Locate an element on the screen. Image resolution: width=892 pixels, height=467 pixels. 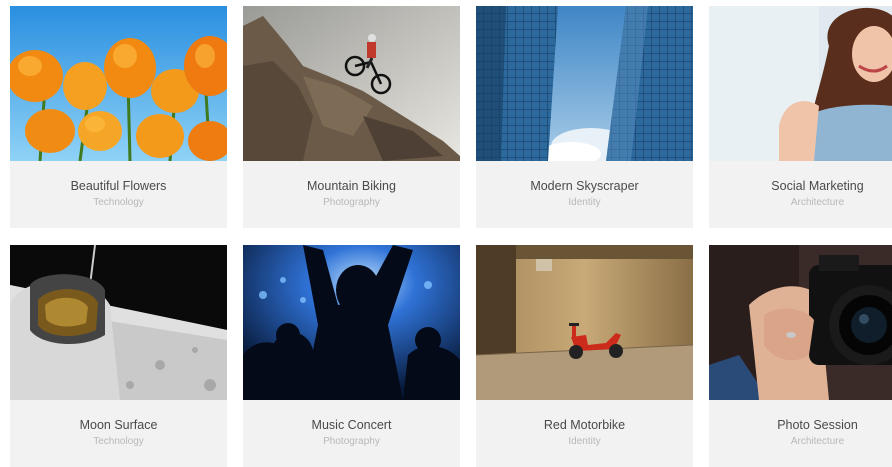
thumbnail-image-skyscraper is located at coordinates (584, 83).